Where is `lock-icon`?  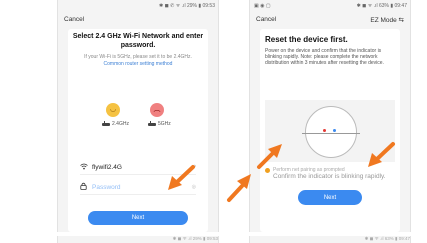
lock-icon is located at coordinates (86, 187).